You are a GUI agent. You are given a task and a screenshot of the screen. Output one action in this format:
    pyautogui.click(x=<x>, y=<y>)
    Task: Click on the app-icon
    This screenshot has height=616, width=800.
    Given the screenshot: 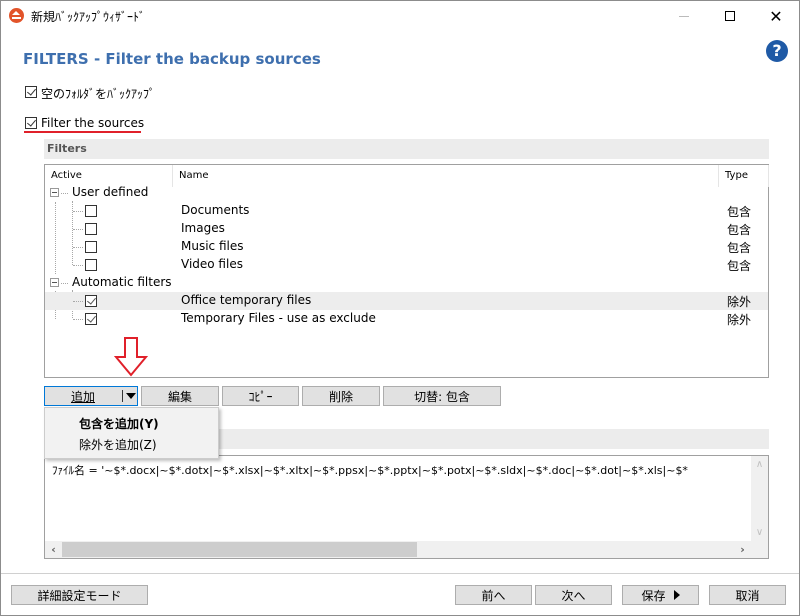 What is the action you would take?
    pyautogui.click(x=16, y=15)
    